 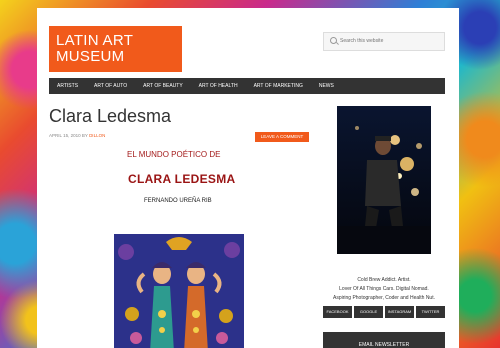 What do you see at coordinates (178, 201) in the screenshot?
I see `post-essay-author: FERNANDO UREÑA RIB` at bounding box center [178, 201].